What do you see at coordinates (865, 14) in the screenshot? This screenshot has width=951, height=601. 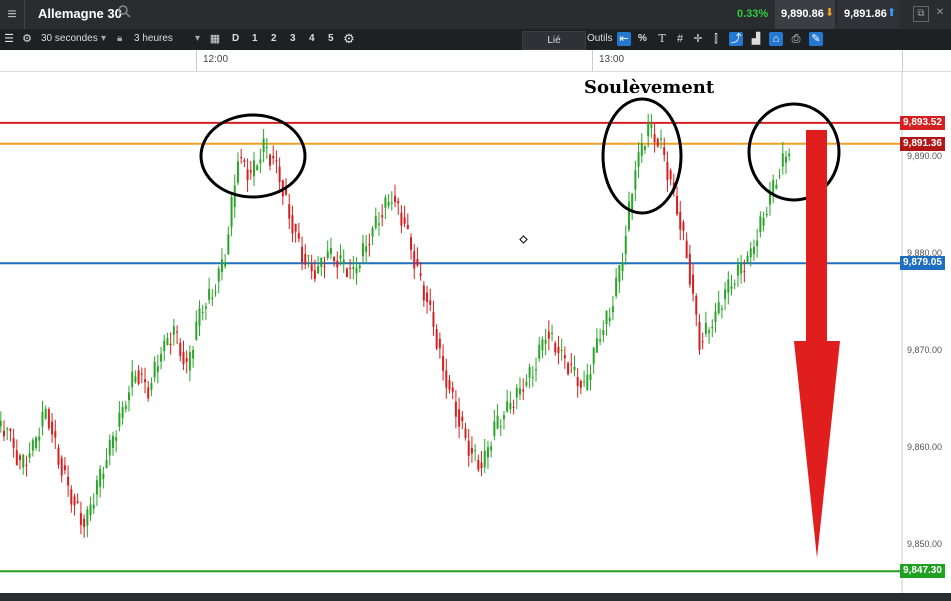 I see `buy-price: 9,891.86` at bounding box center [865, 14].